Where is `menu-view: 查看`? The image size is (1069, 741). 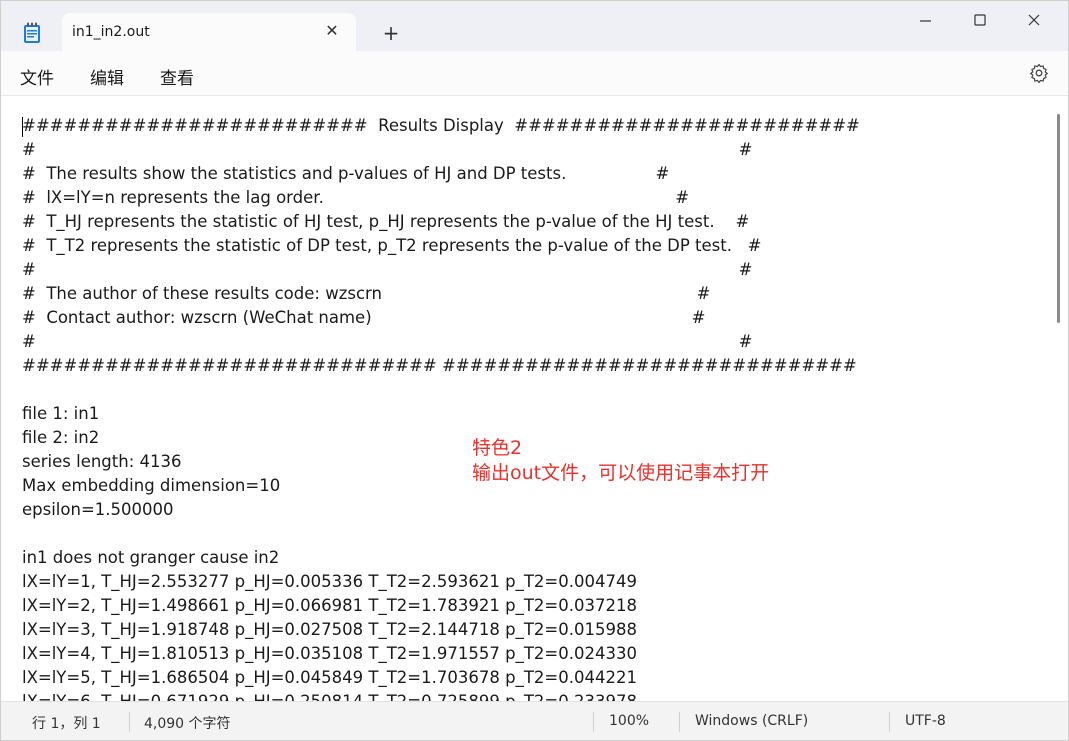 menu-view: 查看 is located at coordinates (177, 76).